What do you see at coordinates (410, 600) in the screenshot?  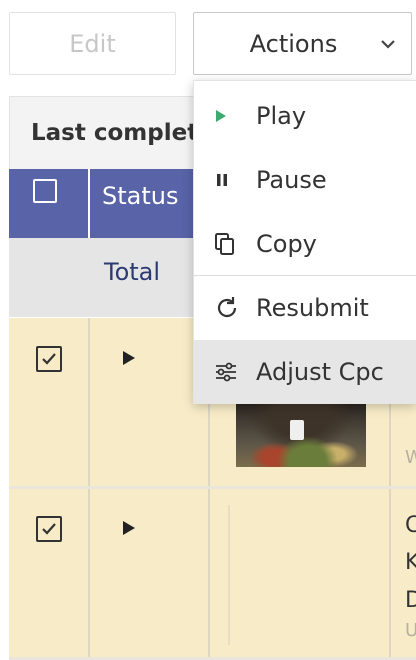 I see `row-edge-text-line: D` at bounding box center [410, 600].